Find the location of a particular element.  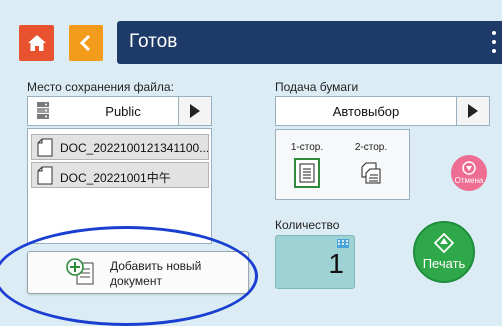

quantity-value: 1 is located at coordinates (336, 263).